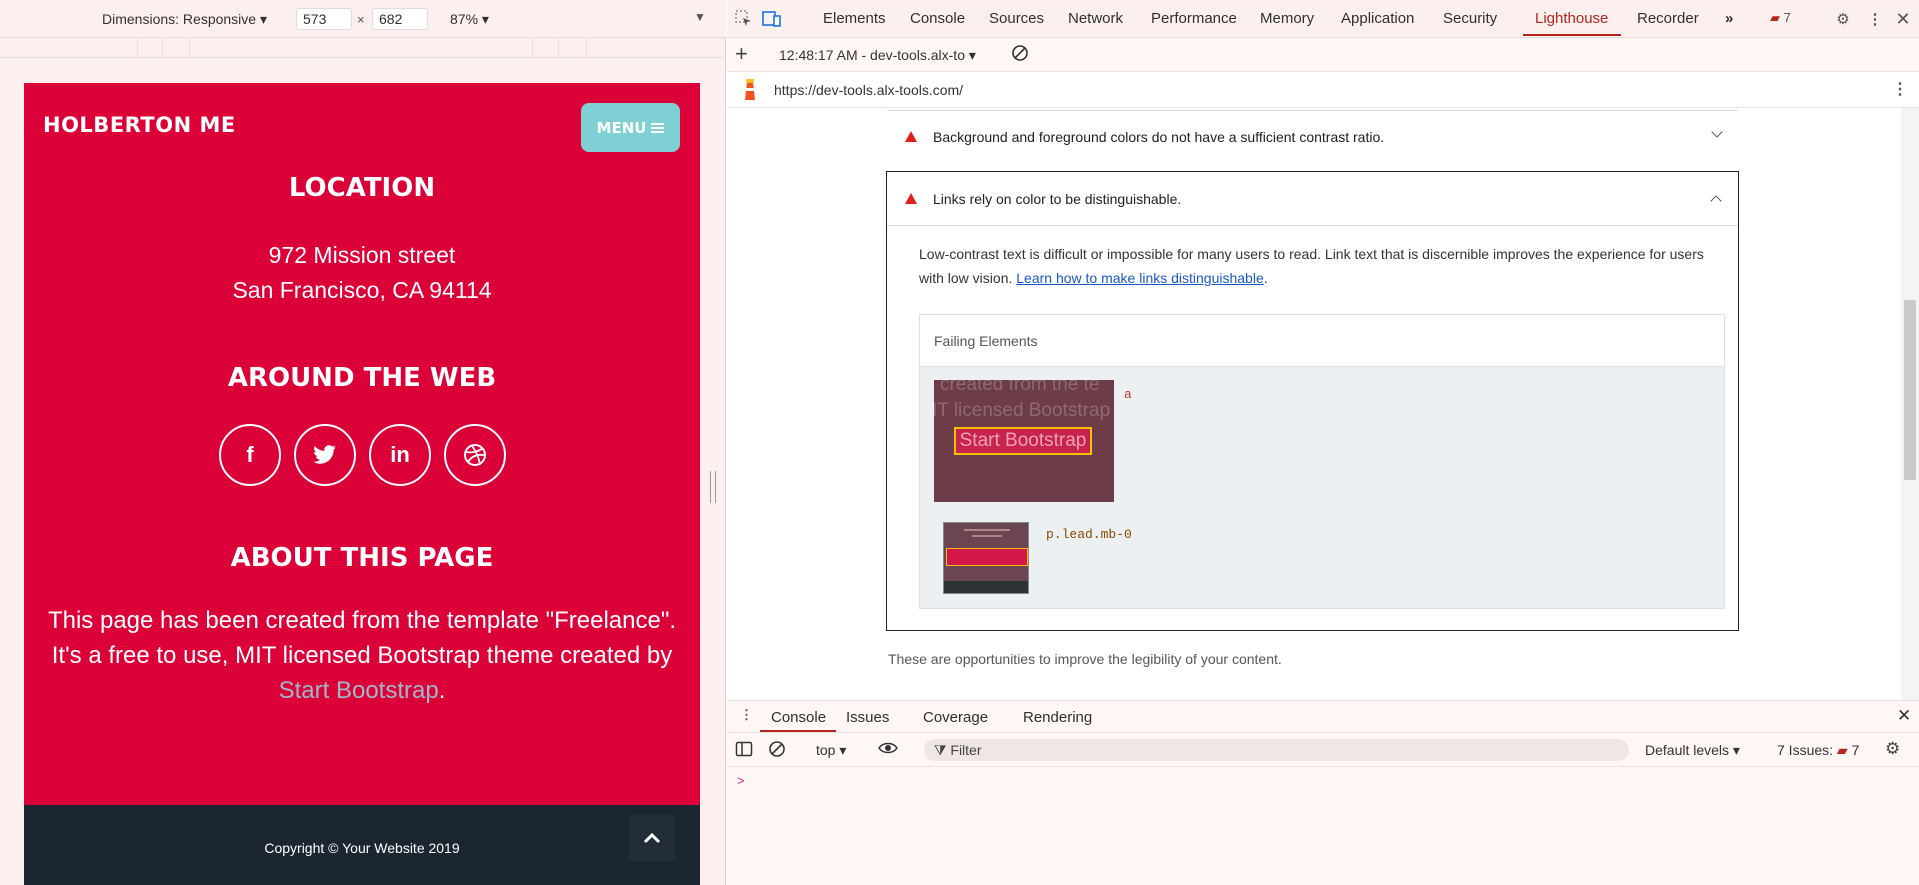 The height and width of the screenshot is (885, 1919). What do you see at coordinates (1910, 390) in the screenshot?
I see `scrollbar-thumb` at bounding box center [1910, 390].